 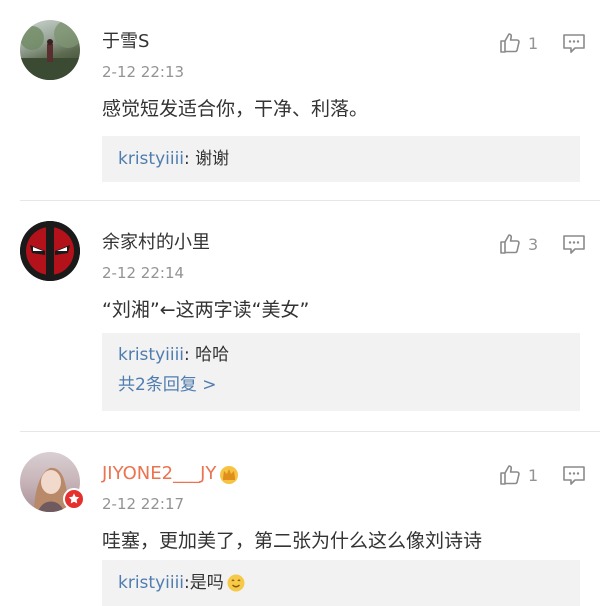 What do you see at coordinates (159, 473) in the screenshot?
I see `username-text: JIYONE2___JY` at bounding box center [159, 473].